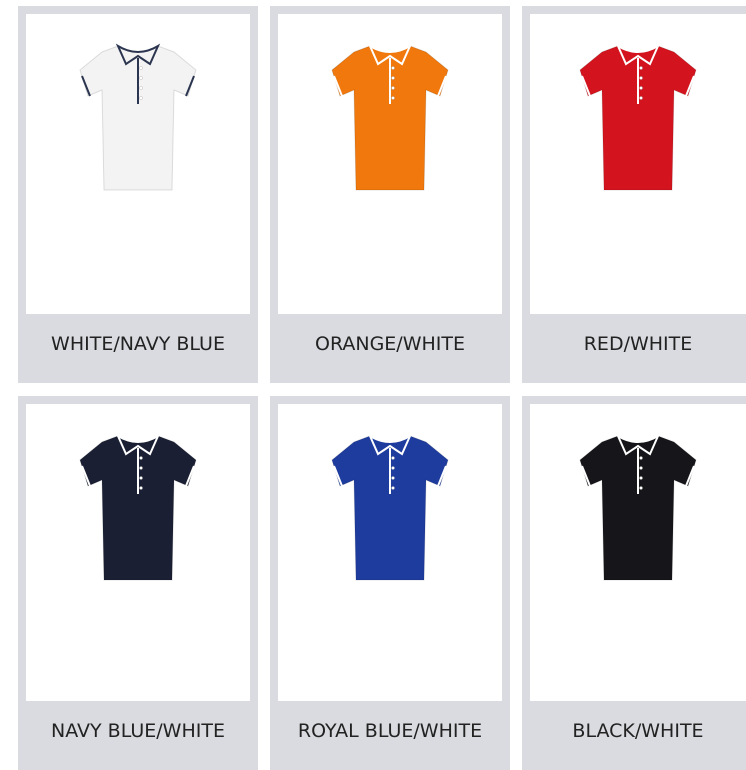 The width and height of the screenshot is (746, 770). Describe the element at coordinates (389, 344) in the screenshot. I see `color-name-label: ORANGE/WHITE` at that location.